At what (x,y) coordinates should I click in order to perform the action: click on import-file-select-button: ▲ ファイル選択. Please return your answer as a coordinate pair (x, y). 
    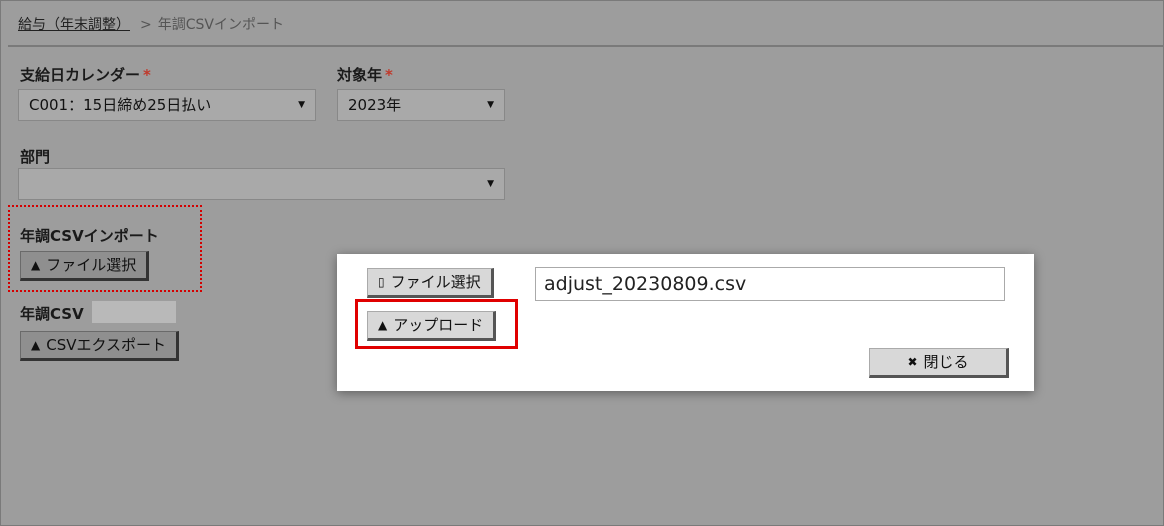
    Looking at the image, I should click on (85, 266).